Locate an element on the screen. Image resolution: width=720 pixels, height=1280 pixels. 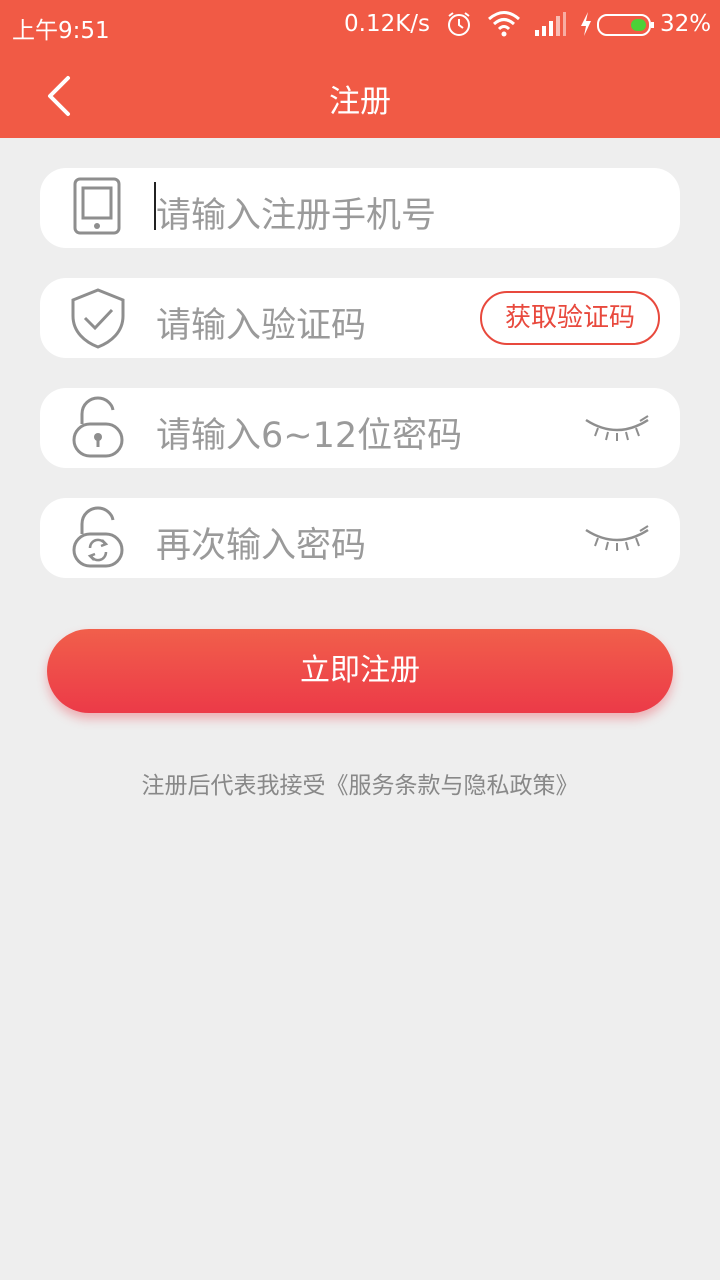
status-time: 上午9:51 is located at coordinates (61, 31).